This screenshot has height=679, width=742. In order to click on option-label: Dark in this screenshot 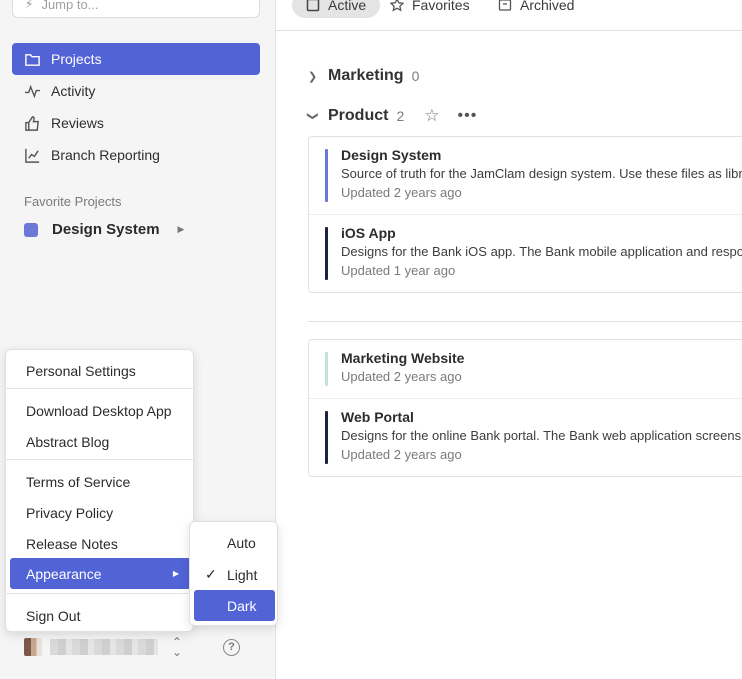, I will do `click(242, 605)`.